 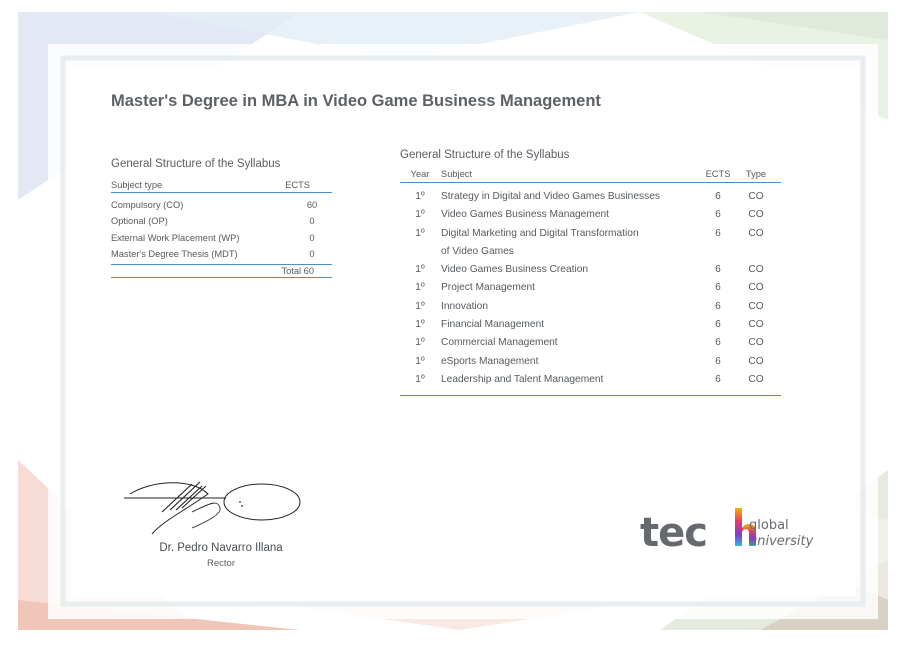 I want to click on row-subject: Video Games Business Management, so click(x=525, y=215).